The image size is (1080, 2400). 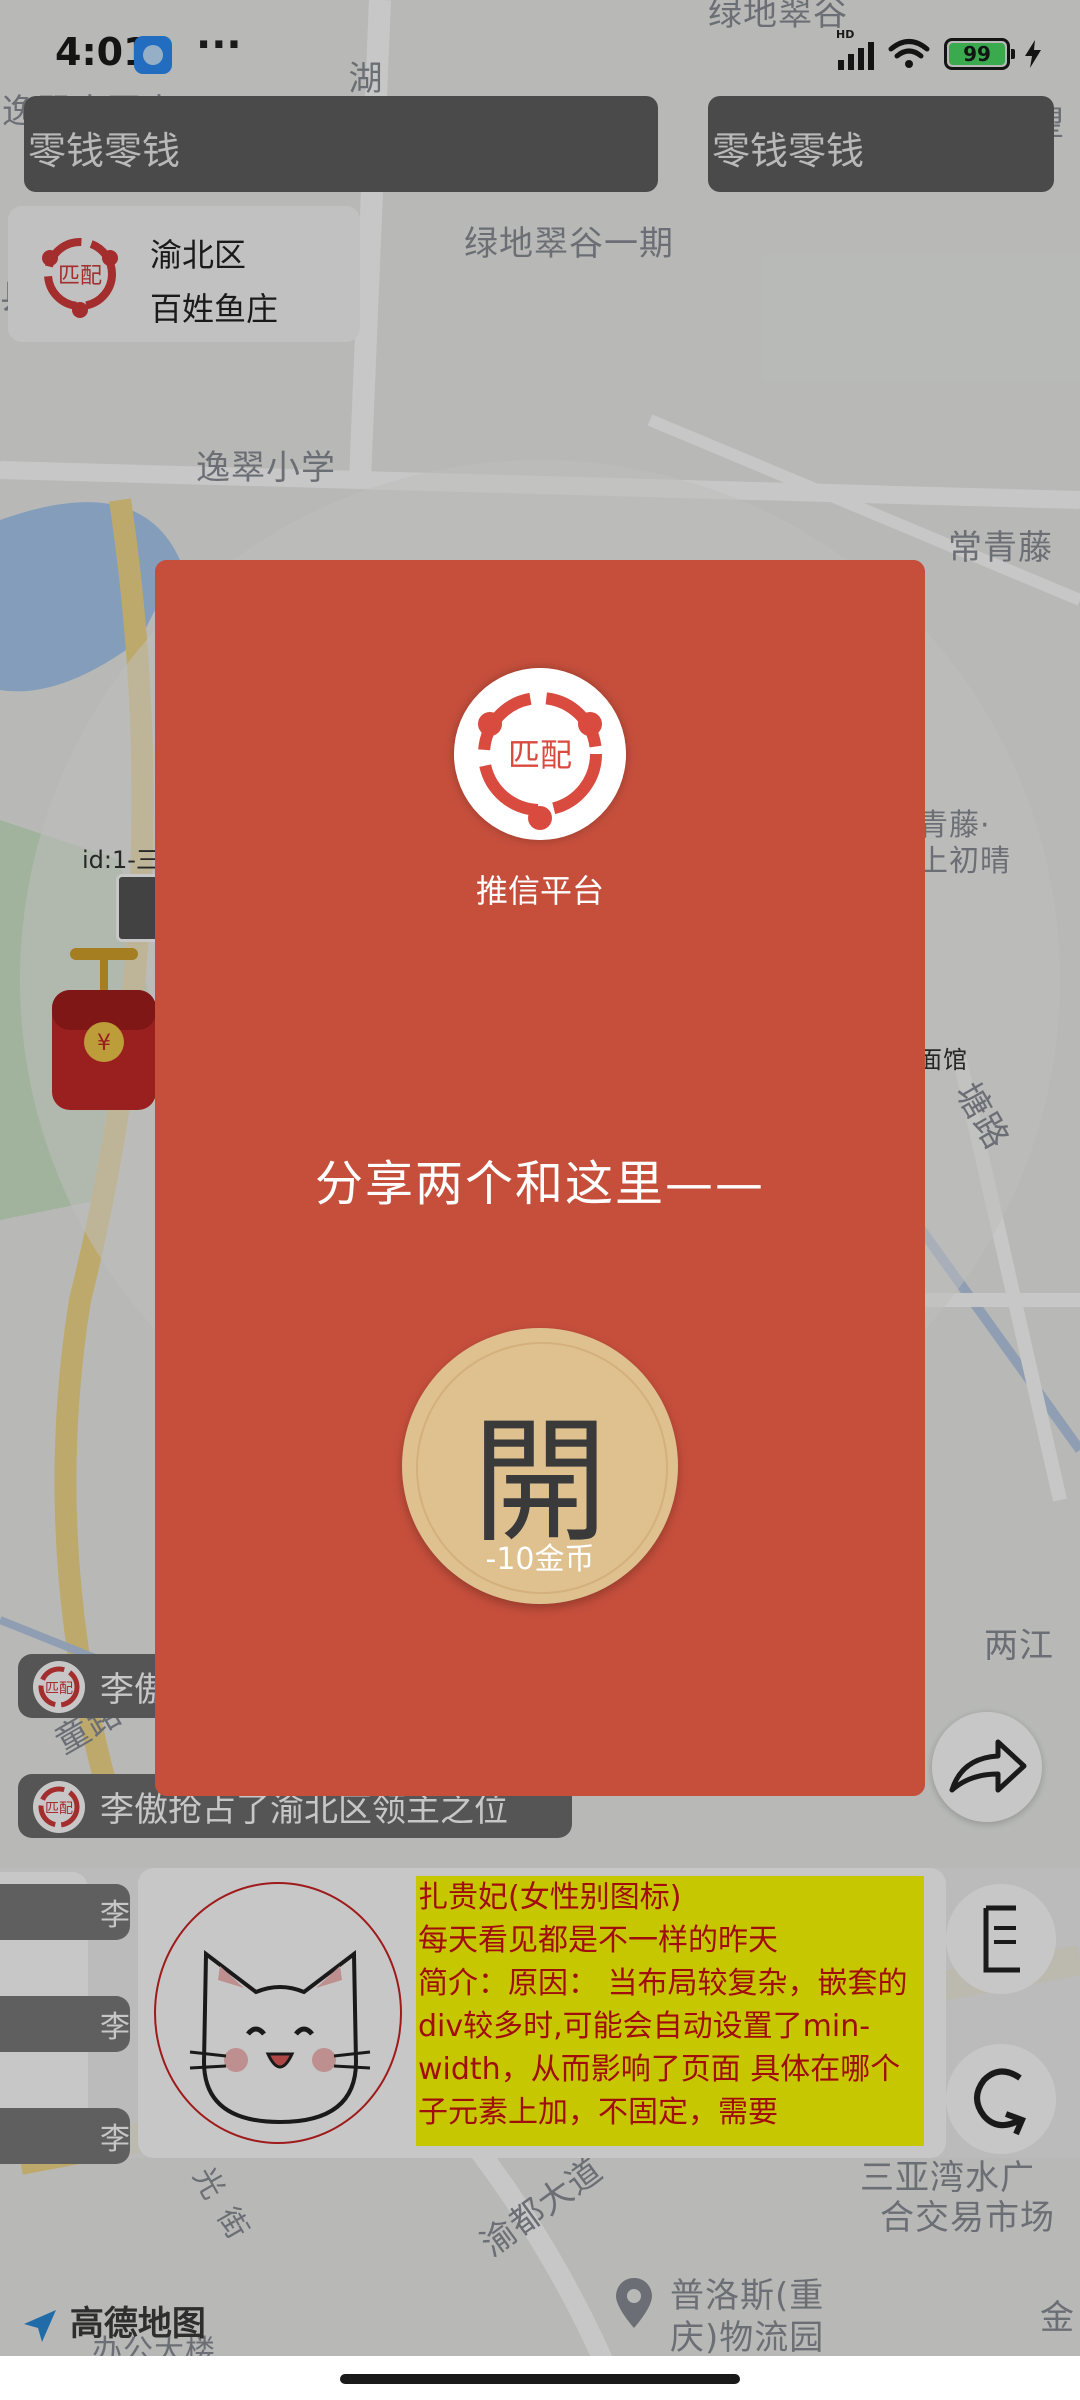 What do you see at coordinates (539, 891) in the screenshot?
I see `platform-name: 推信平台` at bounding box center [539, 891].